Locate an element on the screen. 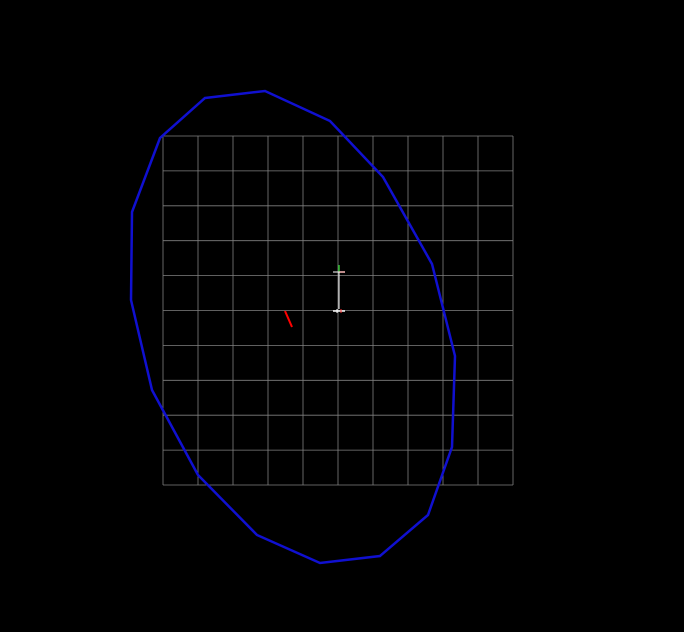 The height and width of the screenshot is (632, 684). red-marker-segment is located at coordinates (288, 319).